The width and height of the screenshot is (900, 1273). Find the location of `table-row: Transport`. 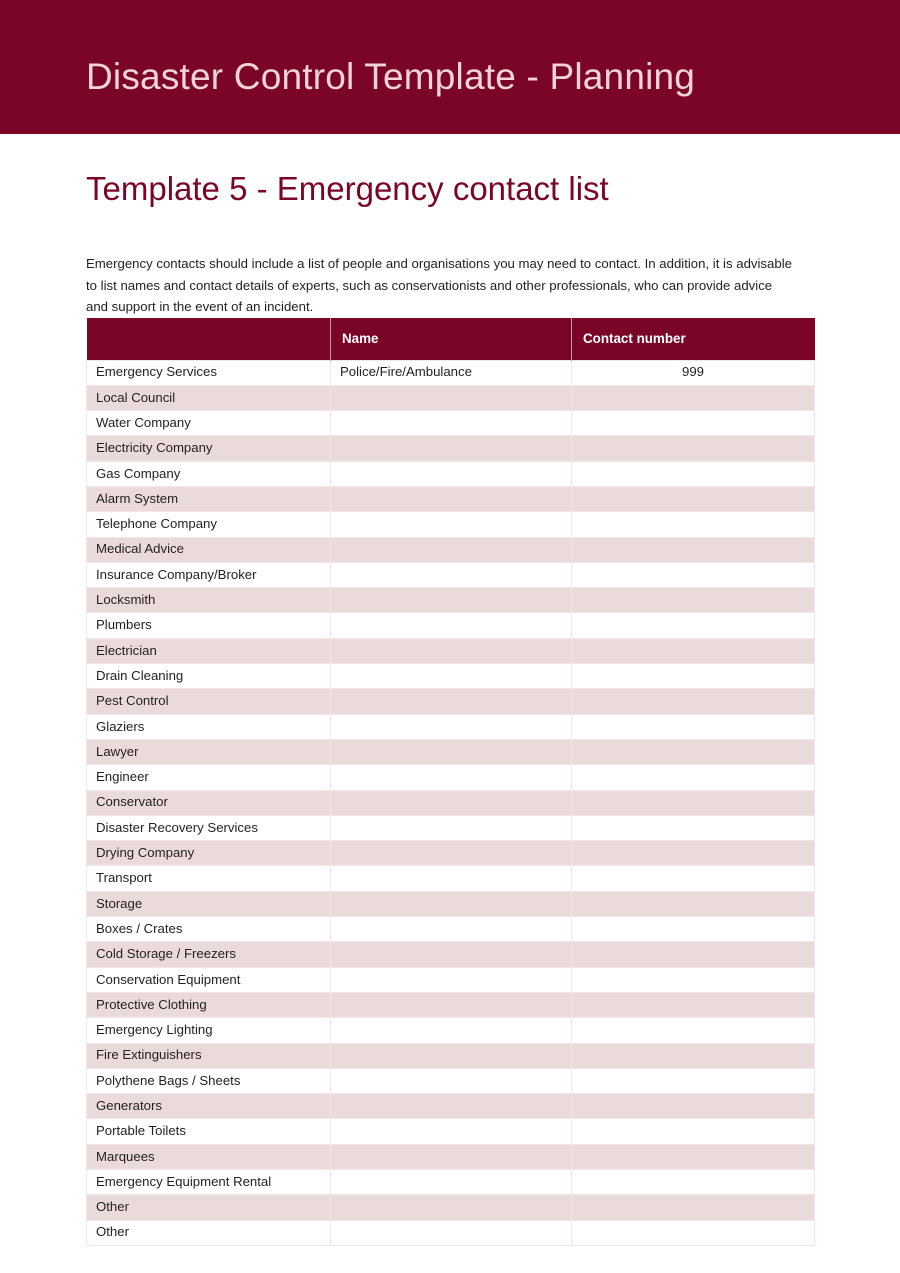

table-row: Transport is located at coordinates (450, 878).